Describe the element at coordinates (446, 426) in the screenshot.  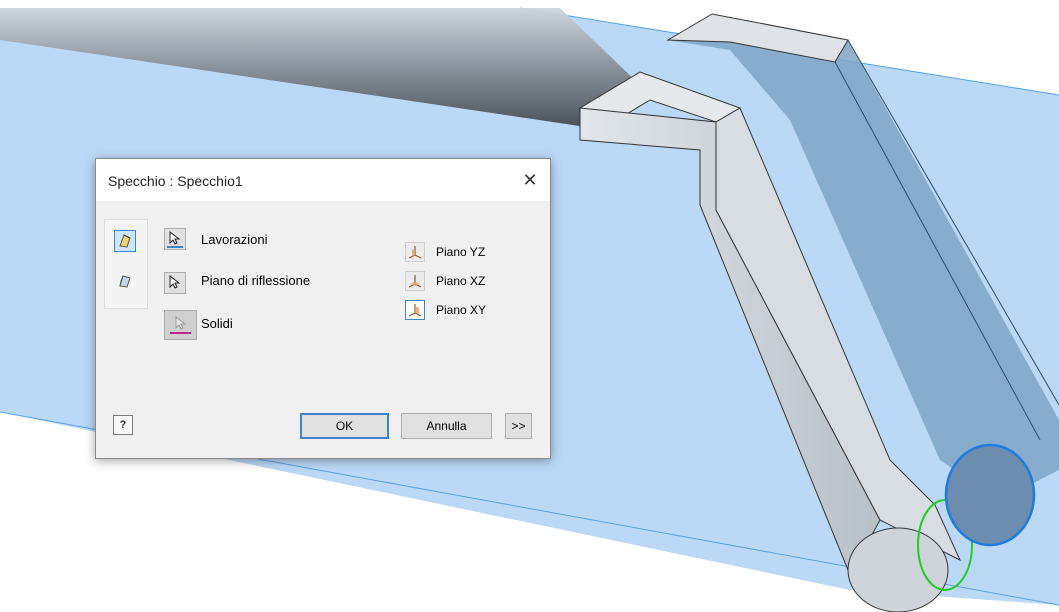
I see `cancel-button: Annulla` at that location.